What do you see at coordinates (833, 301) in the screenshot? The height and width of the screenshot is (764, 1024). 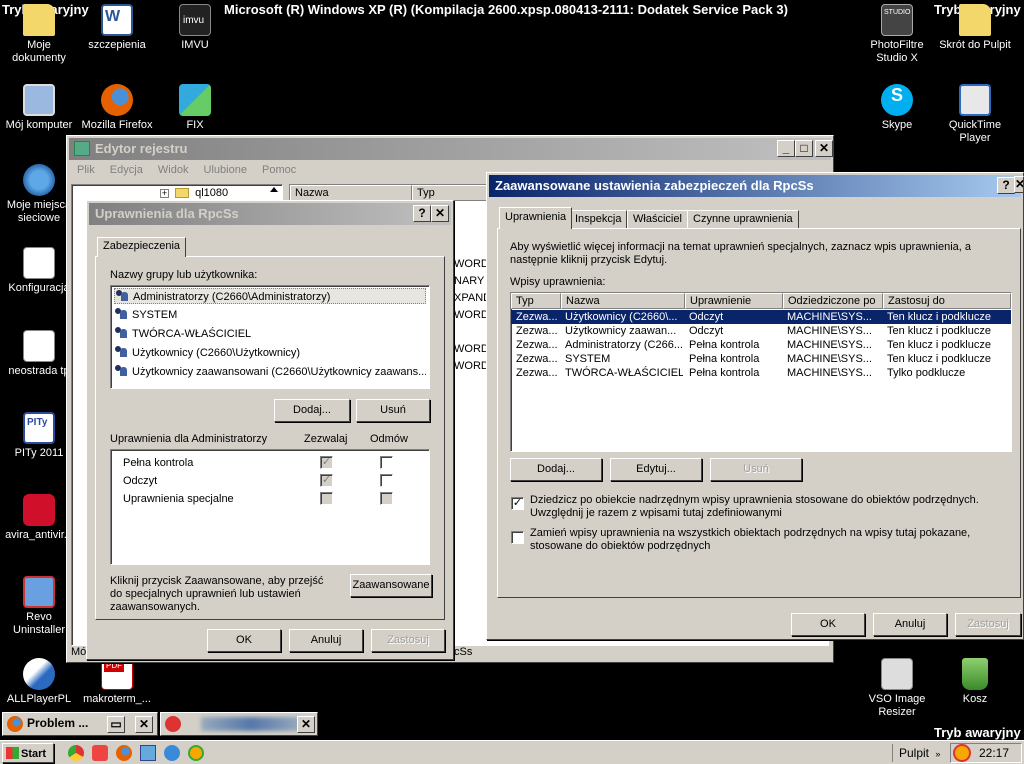 I see `column-header-inherited-from: Odziedziczone po` at bounding box center [833, 301].